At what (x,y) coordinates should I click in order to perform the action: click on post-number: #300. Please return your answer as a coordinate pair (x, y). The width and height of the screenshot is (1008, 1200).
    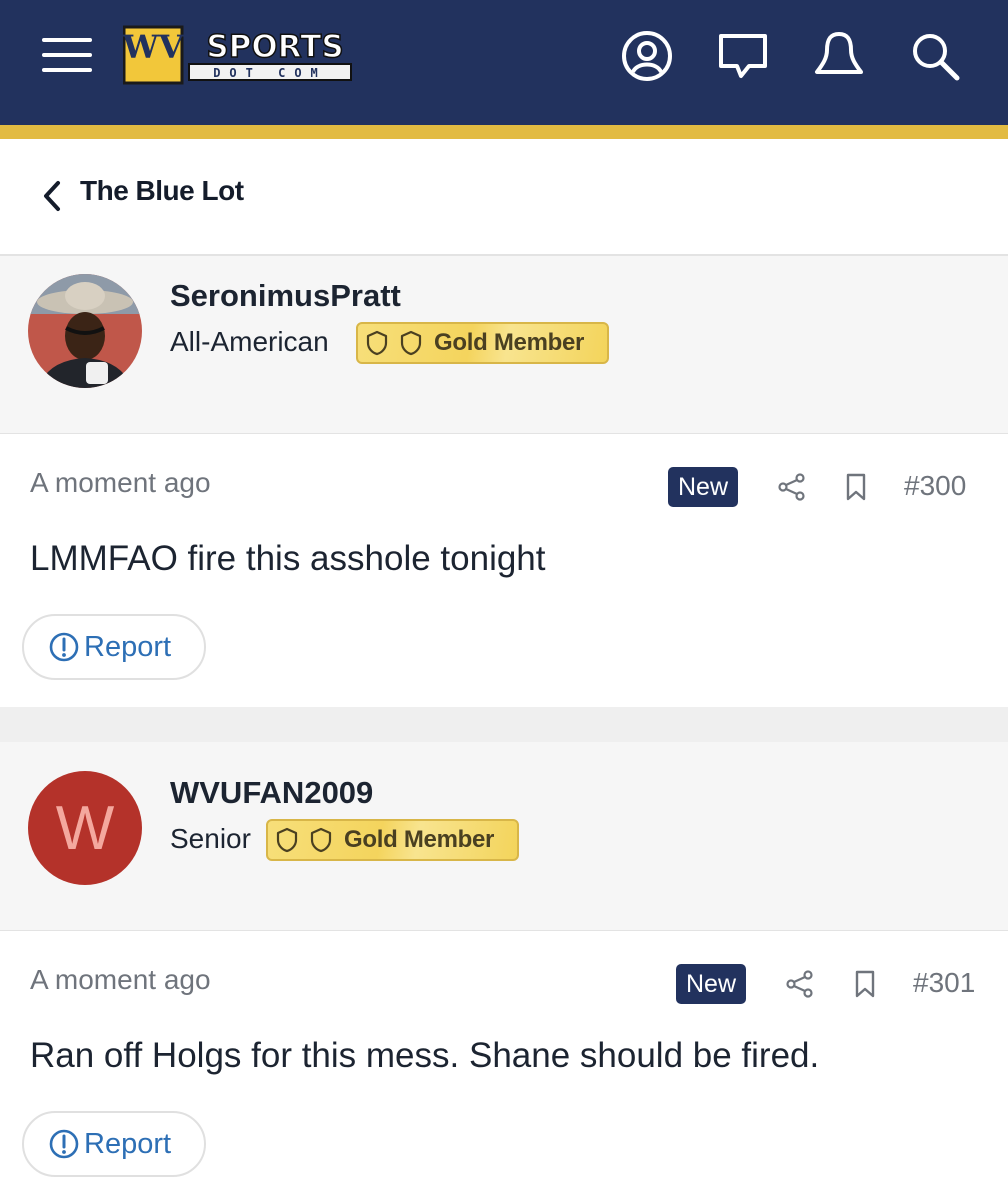
    Looking at the image, I should click on (935, 486).